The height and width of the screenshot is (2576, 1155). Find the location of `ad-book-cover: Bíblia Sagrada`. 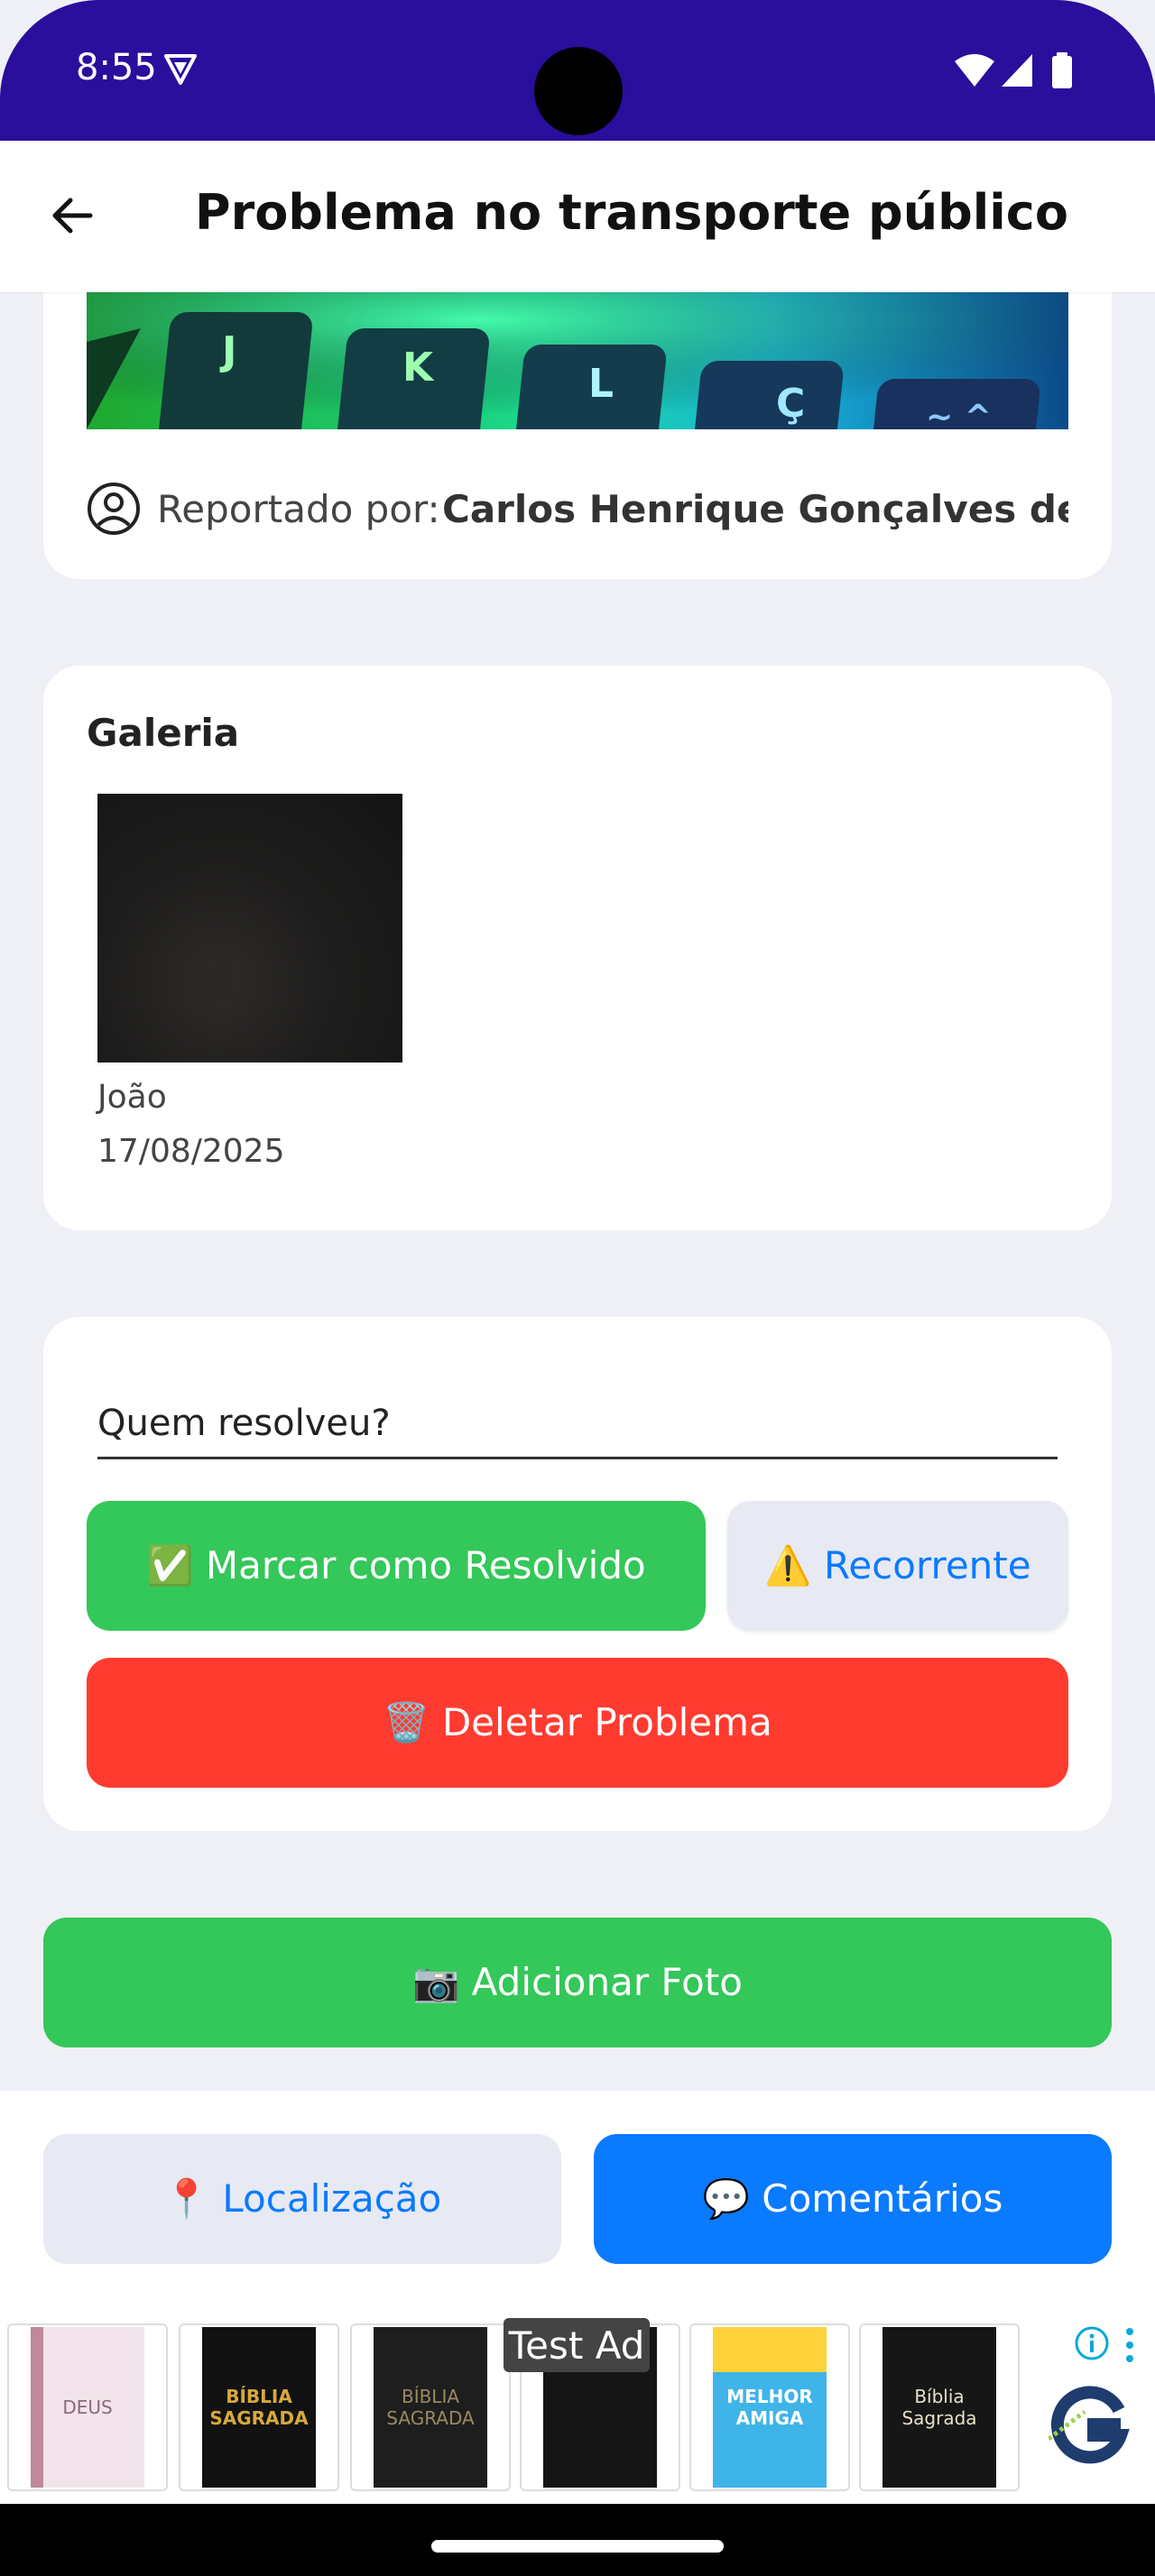

ad-book-cover: Bíblia Sagrada is located at coordinates (939, 2408).